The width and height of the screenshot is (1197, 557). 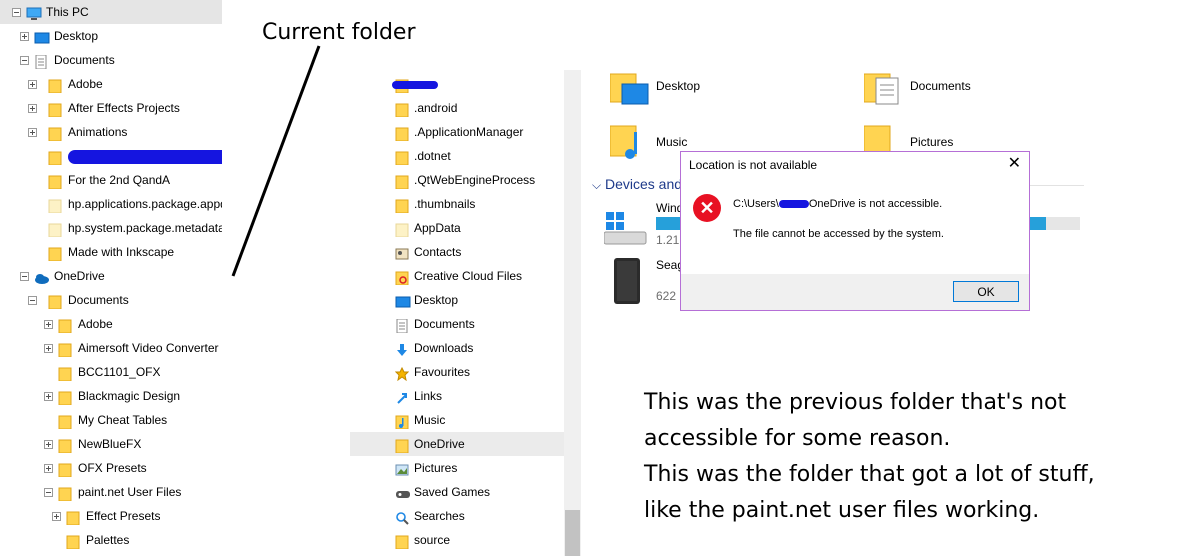 I want to click on list-item-label: OneDrive, so click(x=439, y=444).